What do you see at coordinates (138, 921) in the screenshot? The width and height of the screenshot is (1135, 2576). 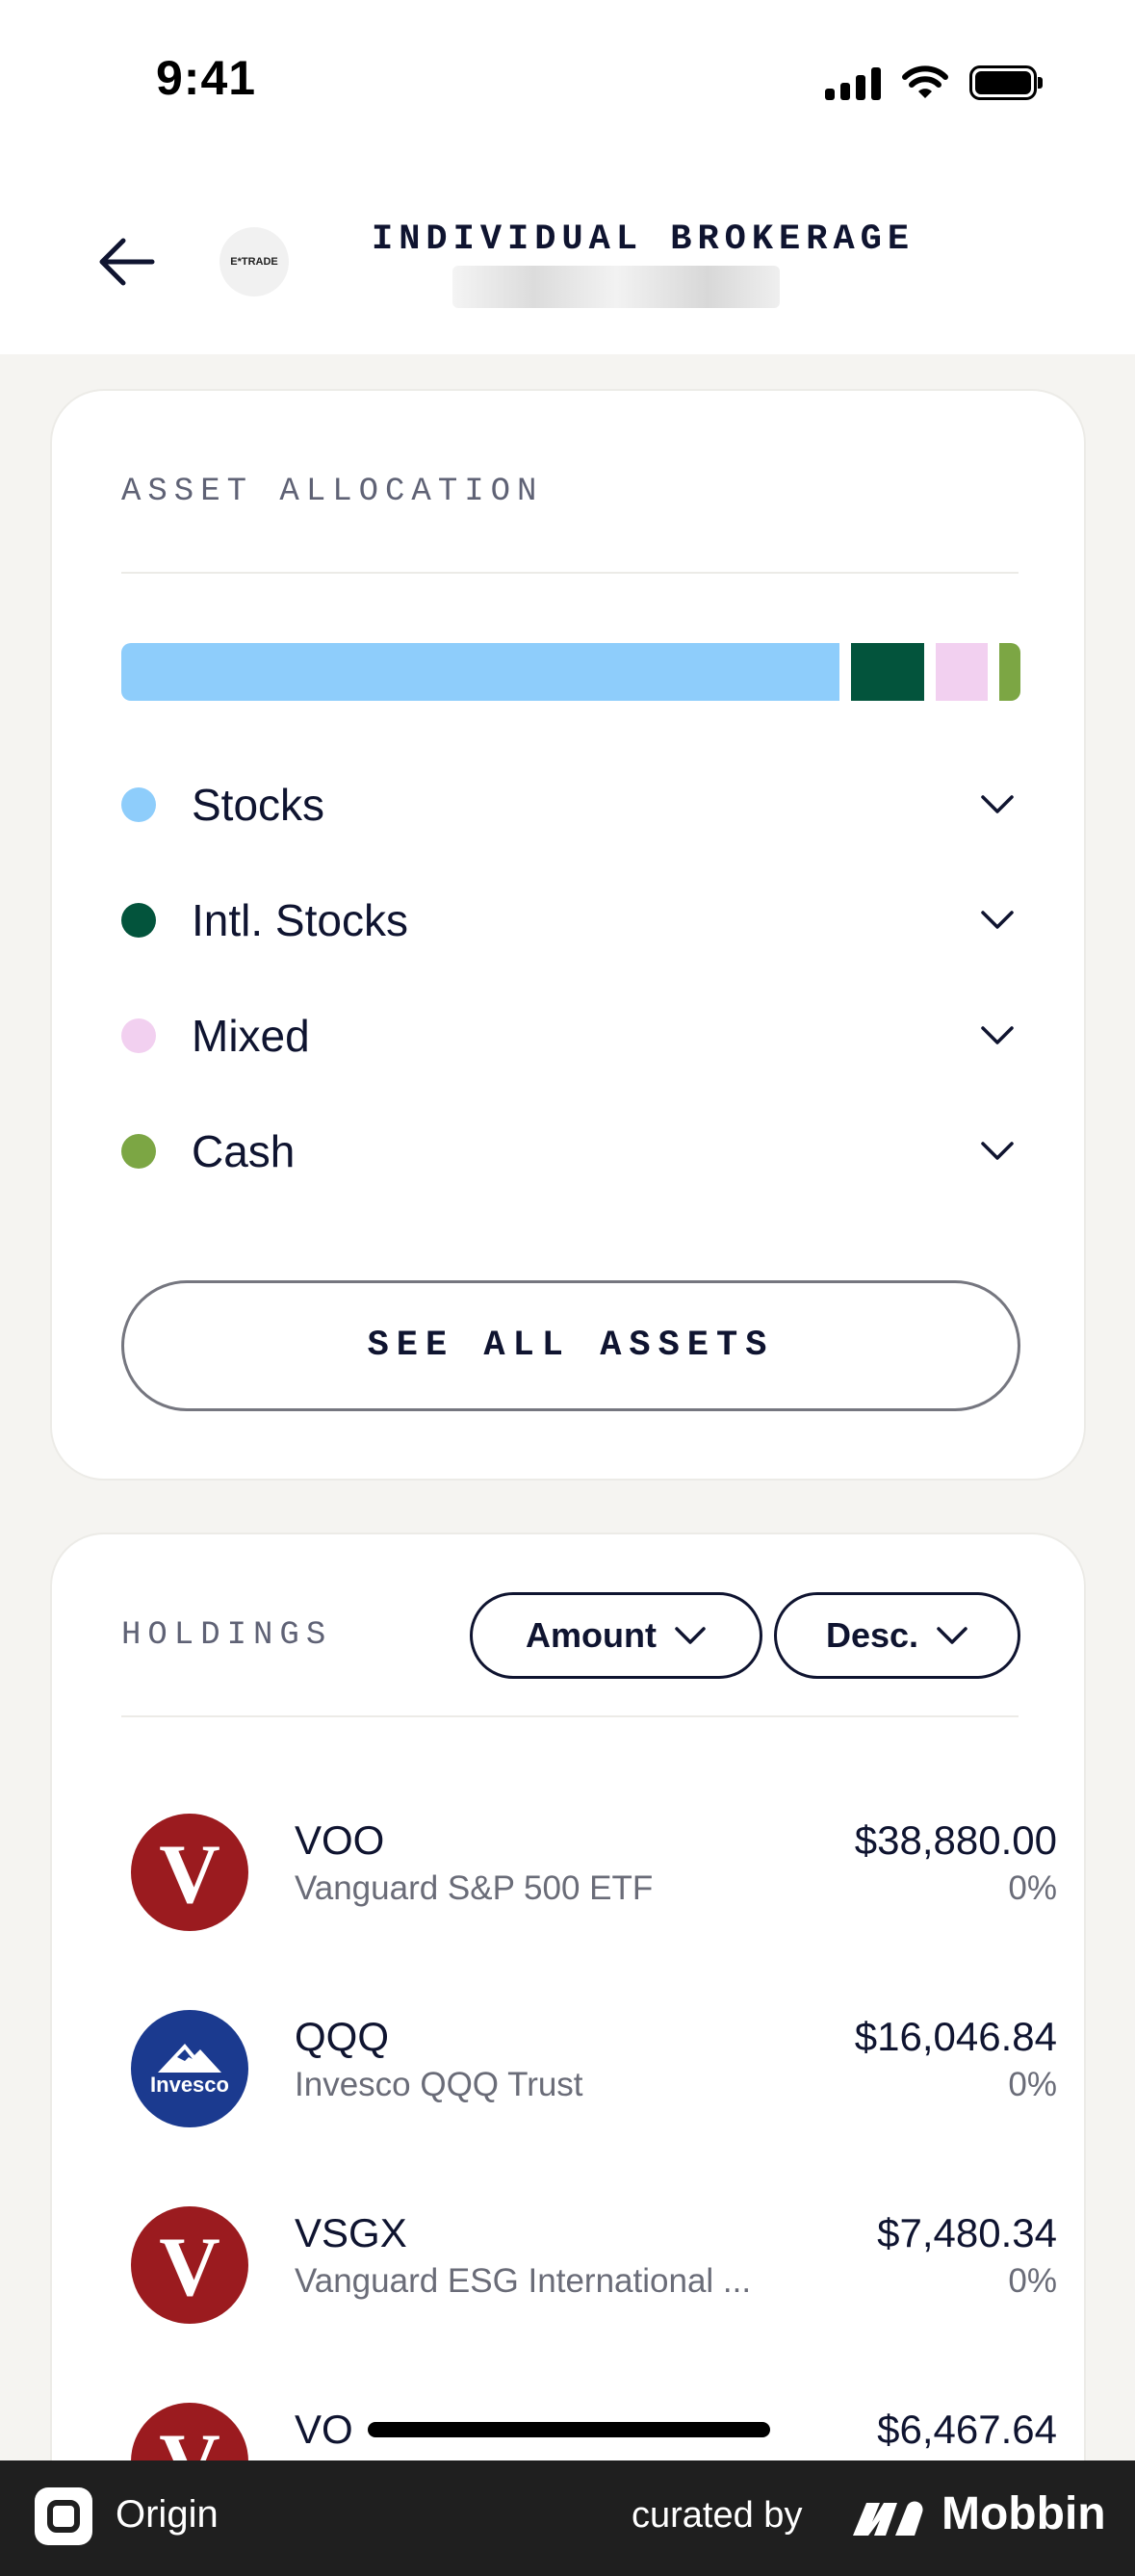 I see `intl-stocks-dot` at bounding box center [138, 921].